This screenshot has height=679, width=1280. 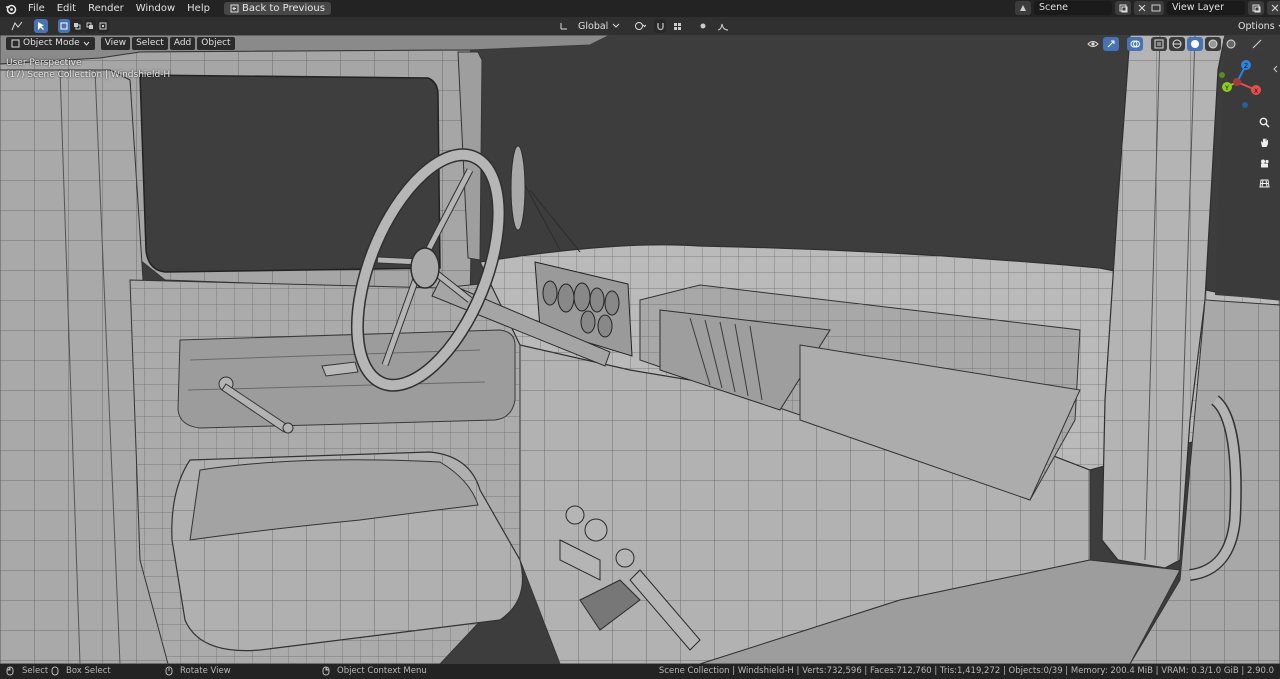 What do you see at coordinates (1264, 183) in the screenshot?
I see `grid-perspective-icon` at bounding box center [1264, 183].